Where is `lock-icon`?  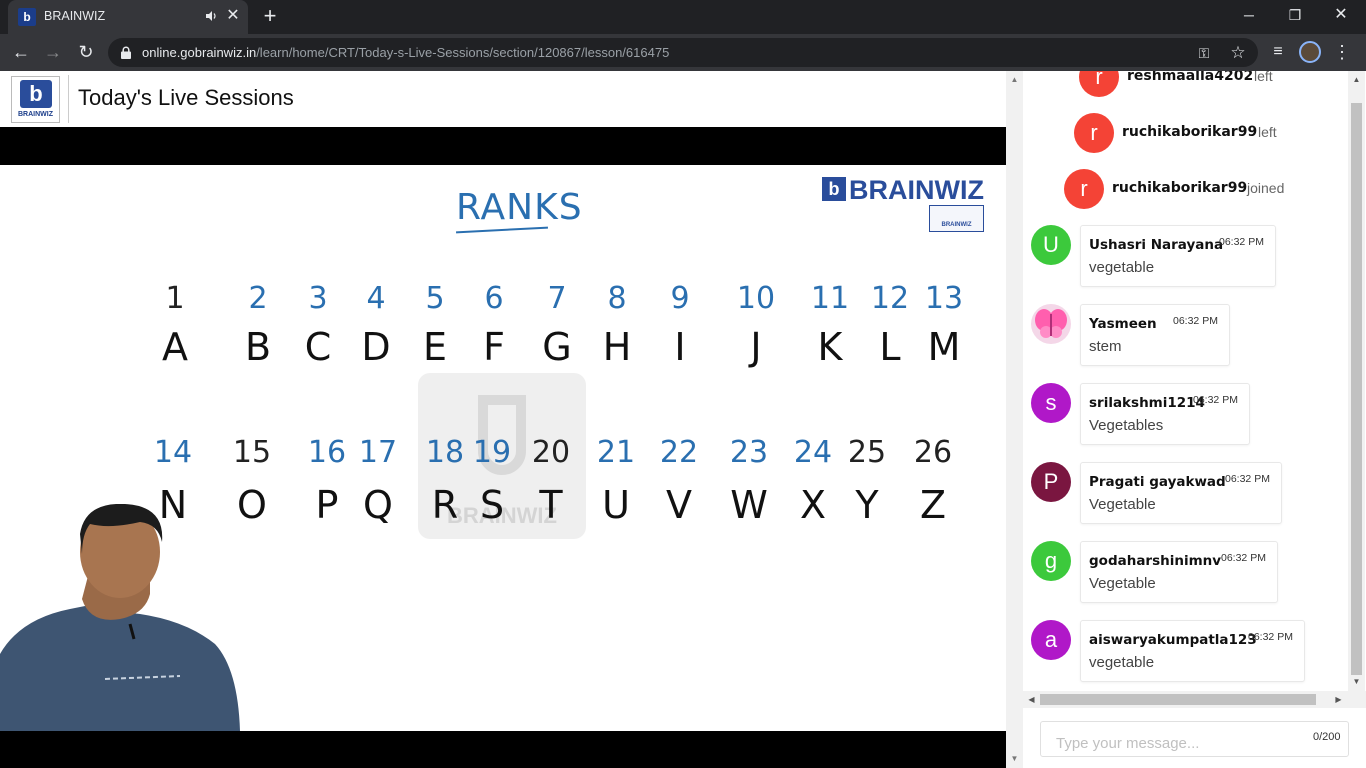
lock-icon is located at coordinates (126, 52).